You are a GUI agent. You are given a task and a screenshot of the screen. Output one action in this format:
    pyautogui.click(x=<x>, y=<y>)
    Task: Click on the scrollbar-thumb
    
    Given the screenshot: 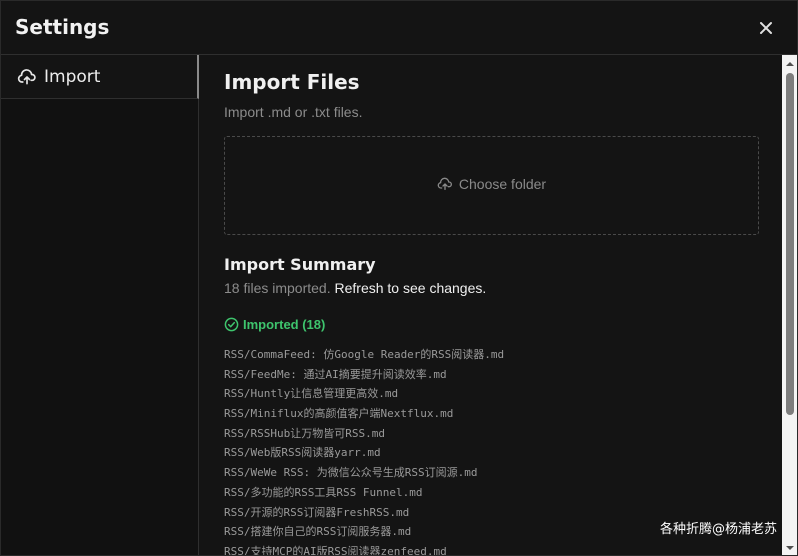 What is the action you would take?
    pyautogui.click(x=790, y=244)
    